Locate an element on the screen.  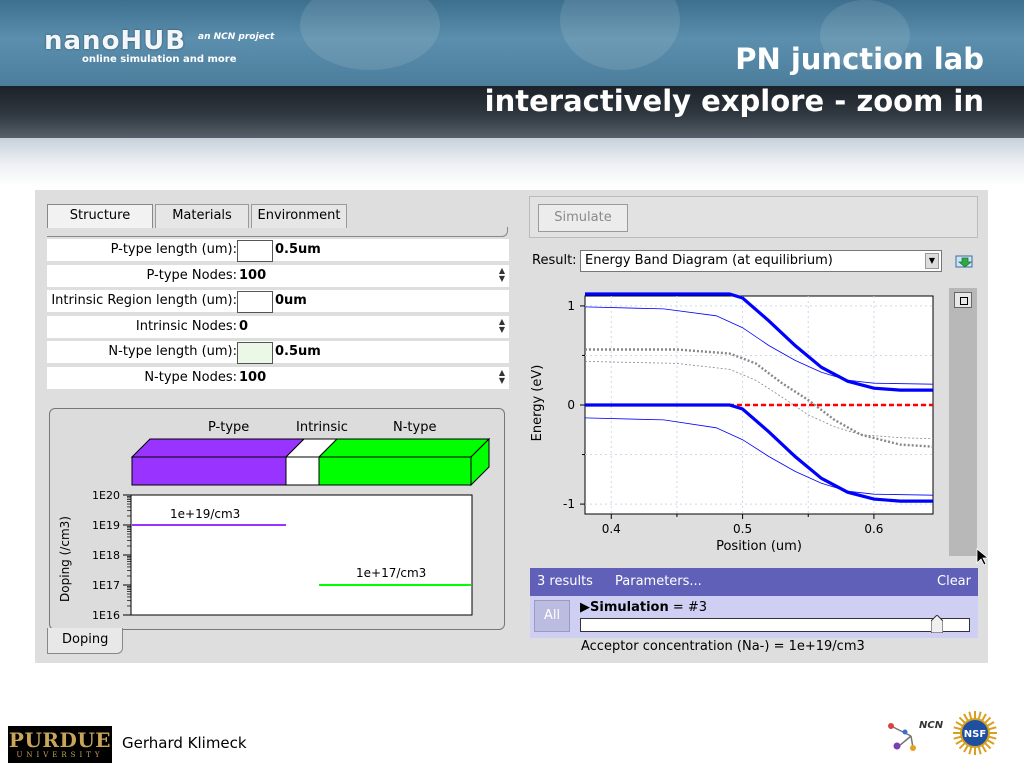
simulate-button: Simulate is located at coordinates (583, 218).